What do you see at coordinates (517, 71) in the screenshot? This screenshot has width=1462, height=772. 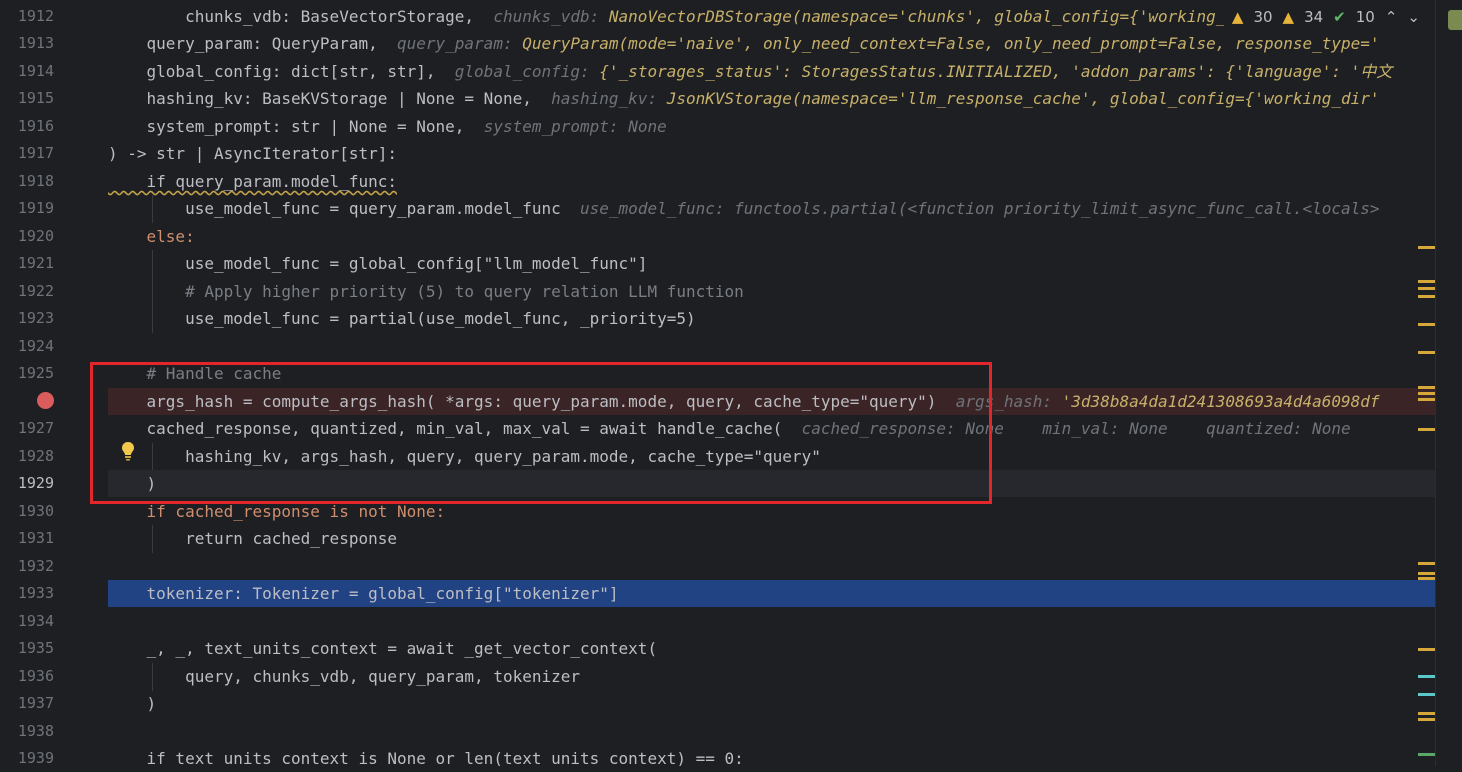 I see `inlay-hint-label: global_config:` at bounding box center [517, 71].